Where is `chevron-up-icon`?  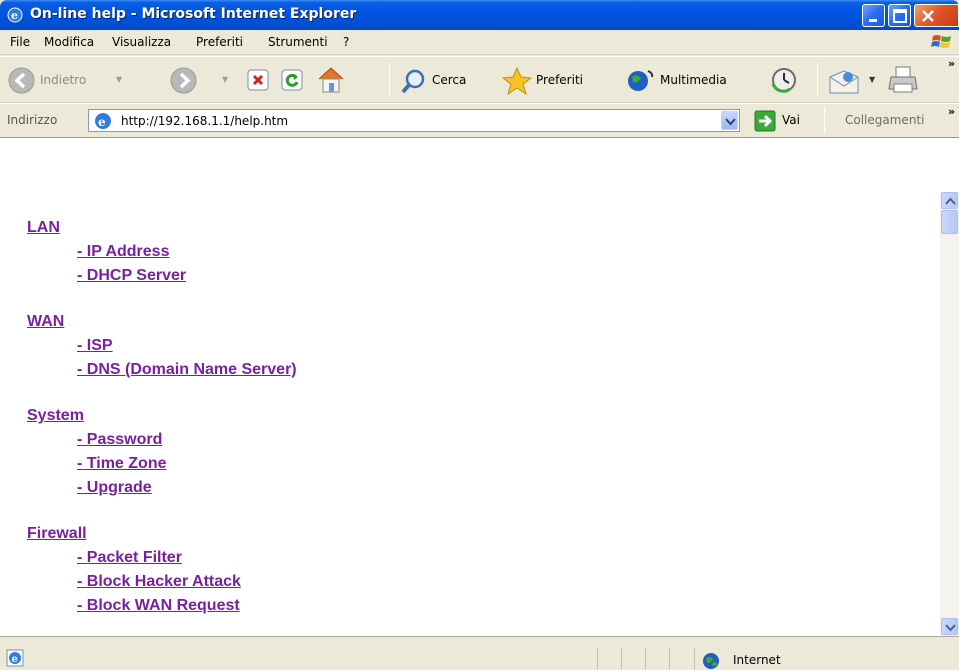 chevron-up-icon is located at coordinates (950, 201).